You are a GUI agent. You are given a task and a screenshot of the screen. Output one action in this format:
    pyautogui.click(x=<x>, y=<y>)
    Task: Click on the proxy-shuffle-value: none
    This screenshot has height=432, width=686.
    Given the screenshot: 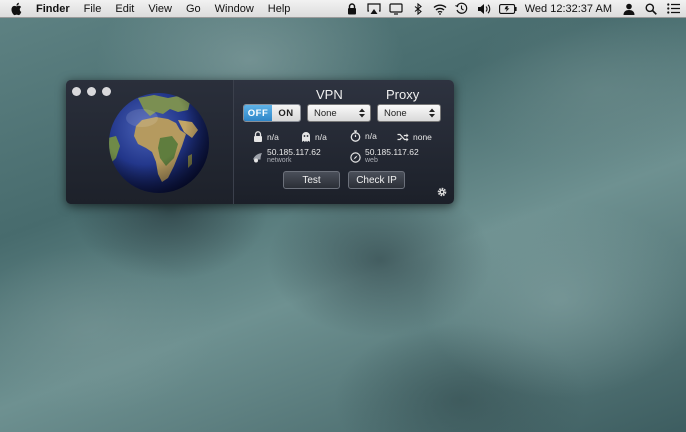 What is the action you would take?
    pyautogui.click(x=422, y=136)
    